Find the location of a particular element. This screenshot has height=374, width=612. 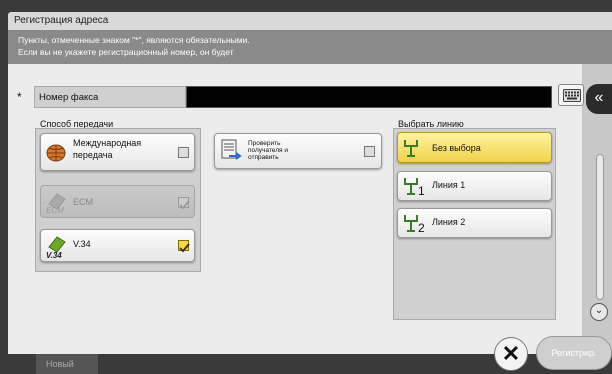

verify-checkbox is located at coordinates (369, 151).